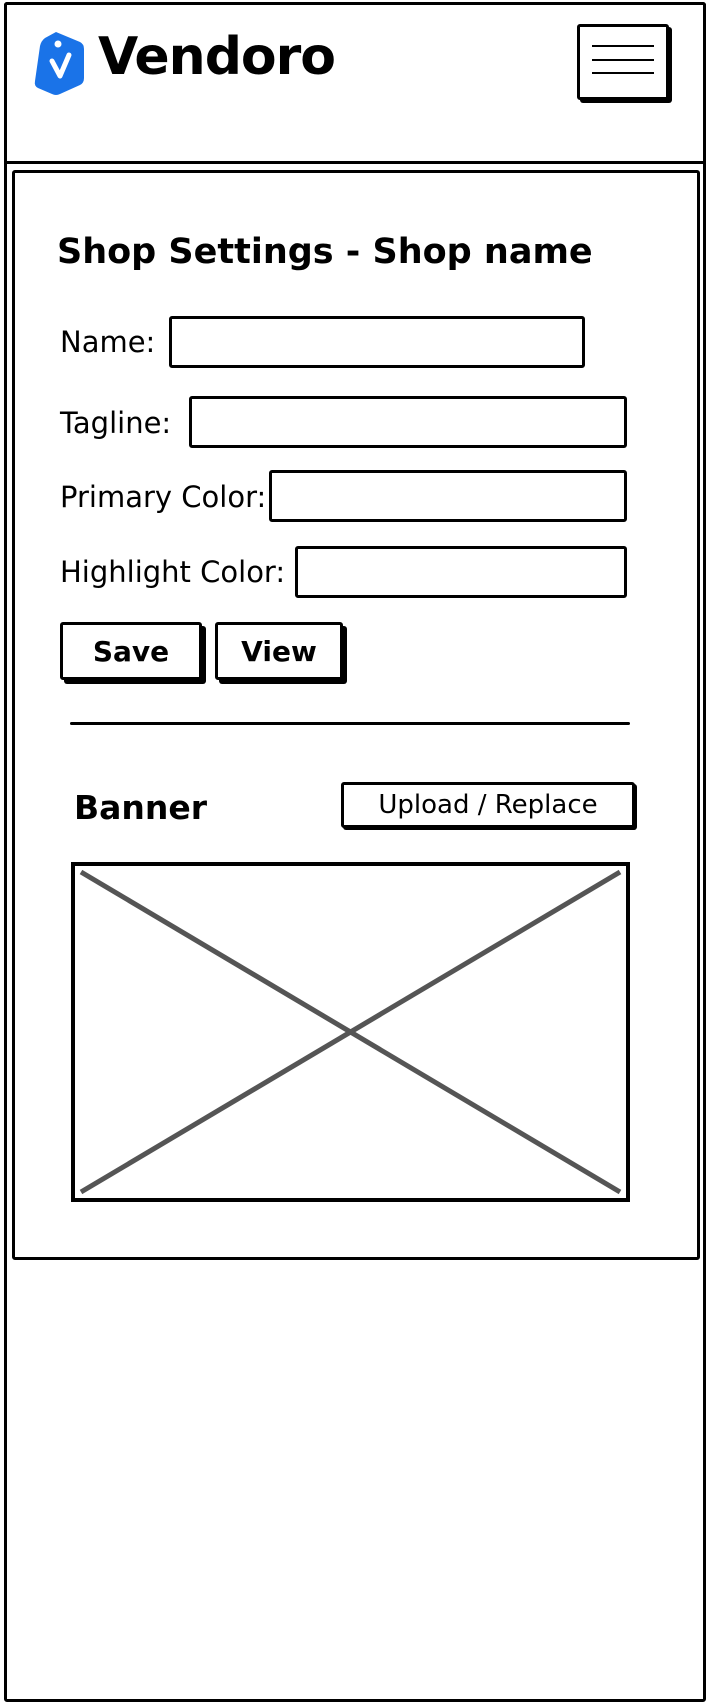 This screenshot has width=710, height=1706. I want to click on primary-color-label: Primary Color:, so click(163, 497).